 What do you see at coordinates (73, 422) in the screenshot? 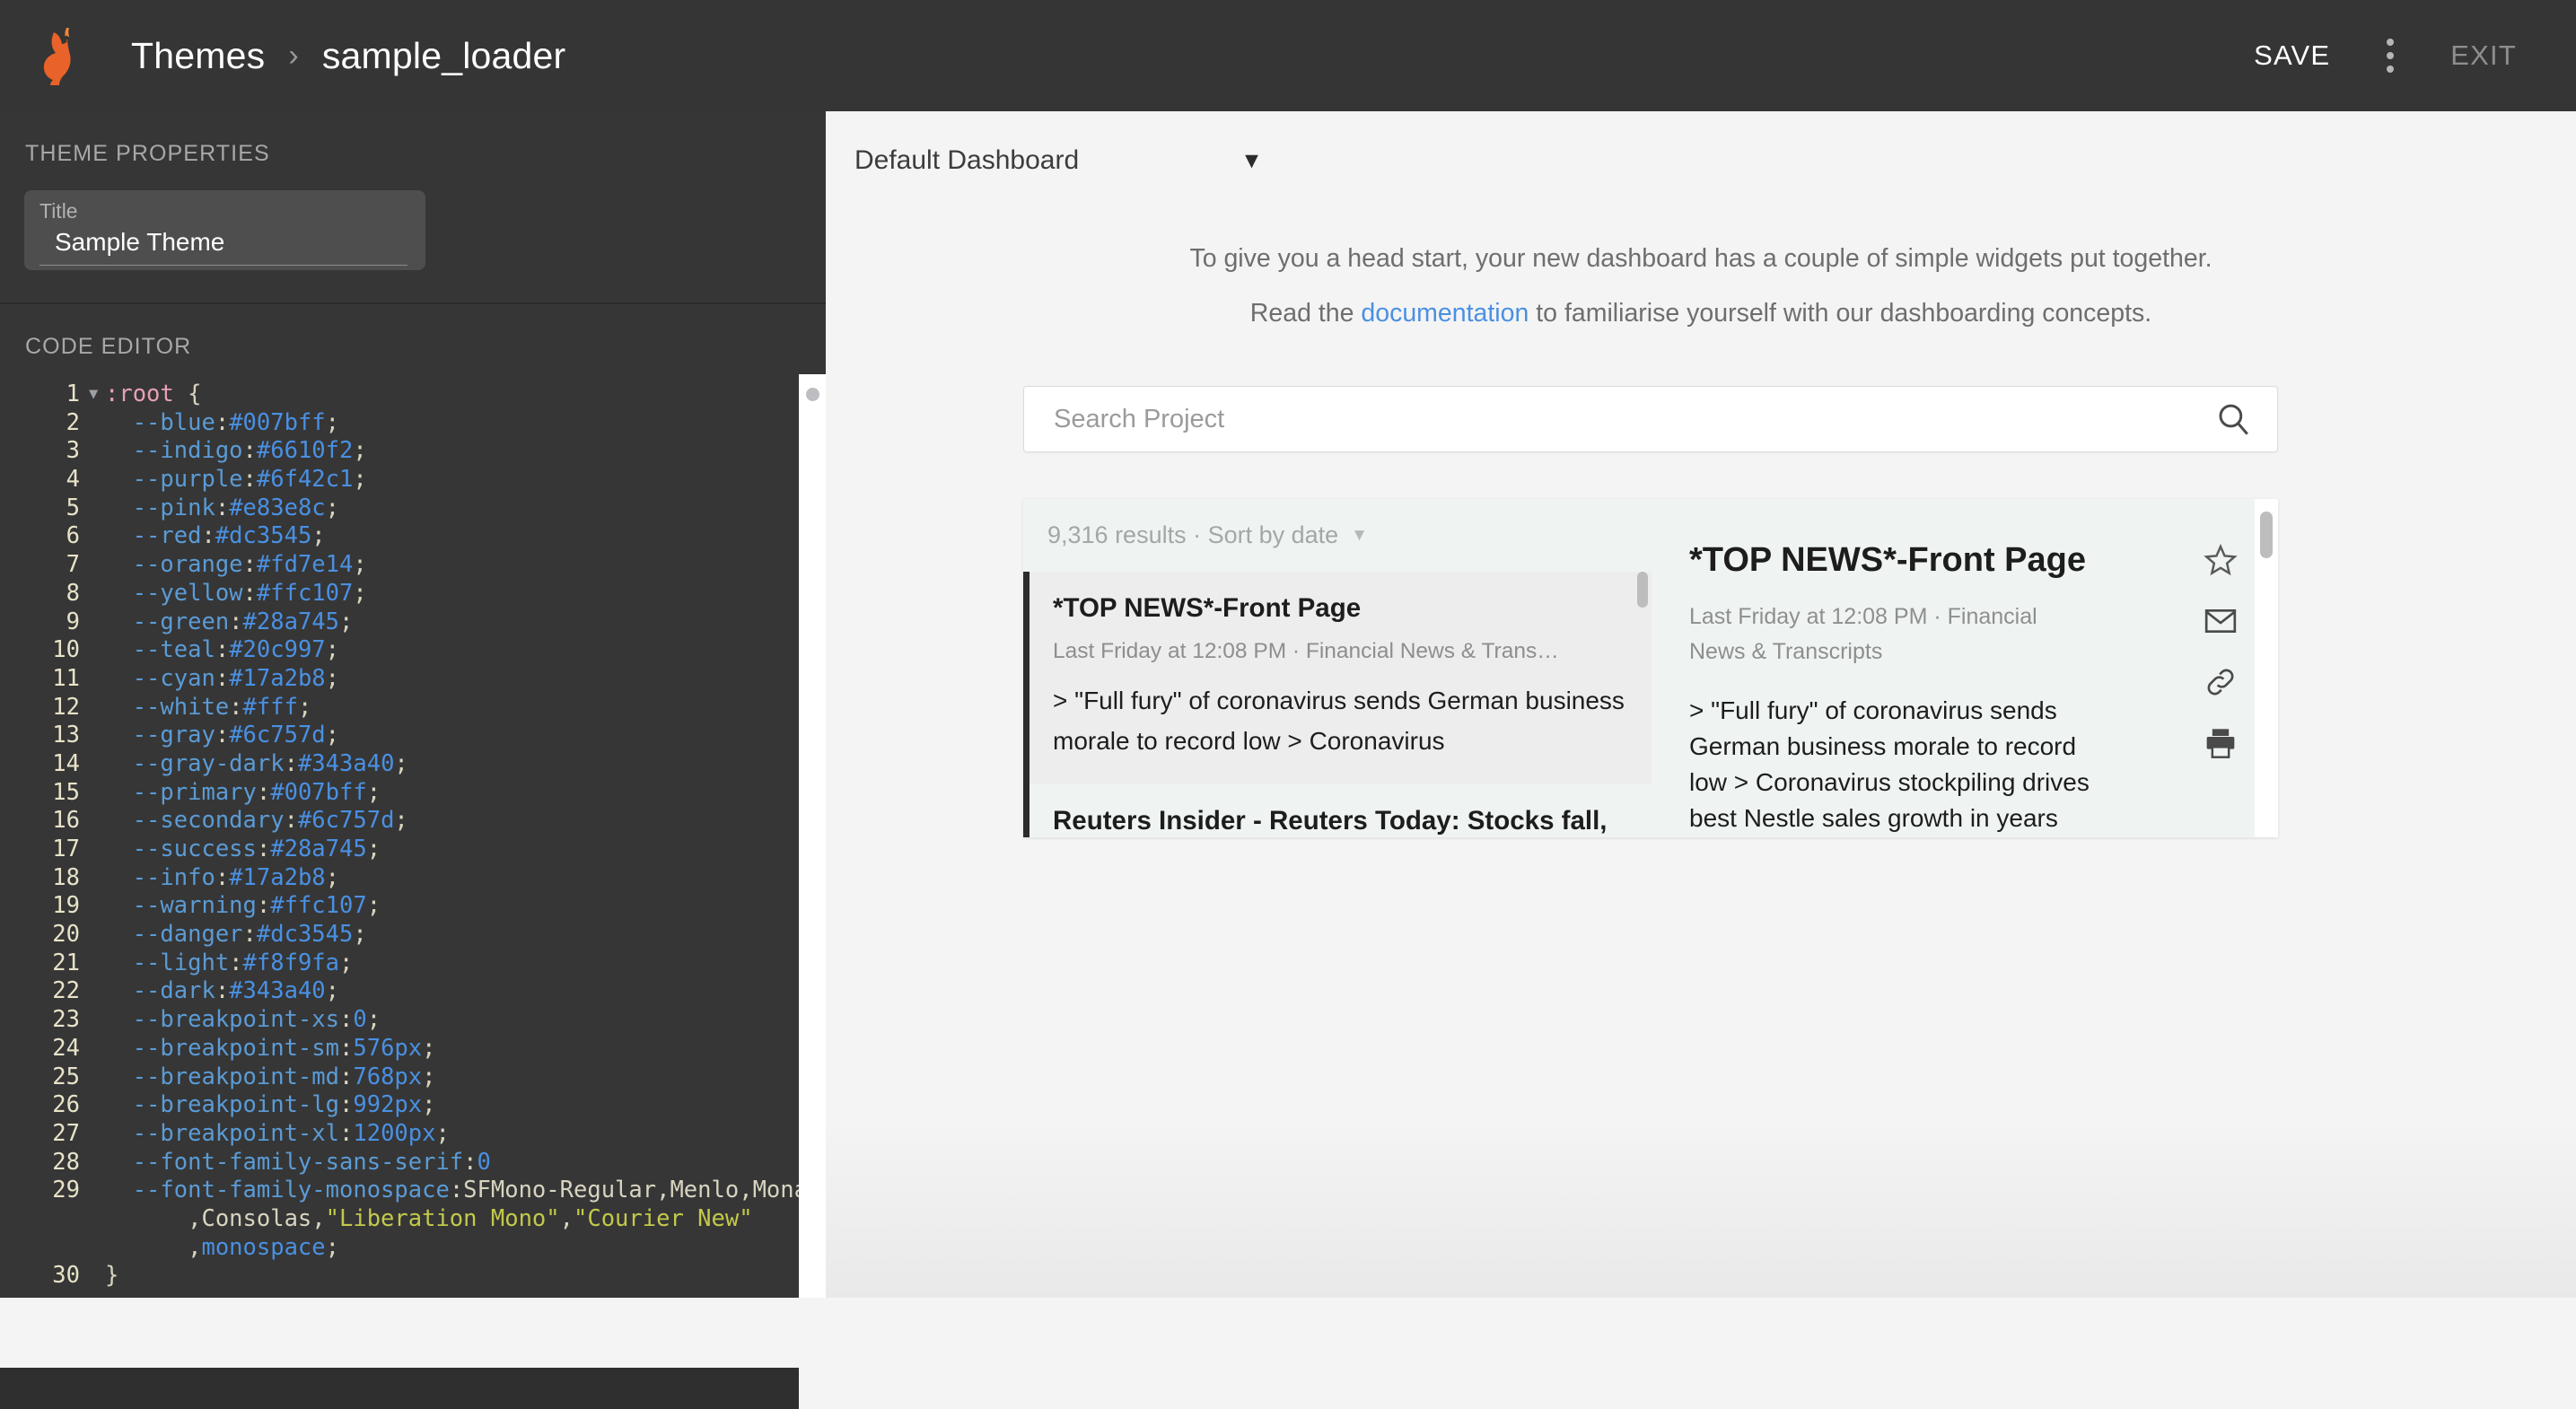
I see `line-number: 2` at bounding box center [73, 422].